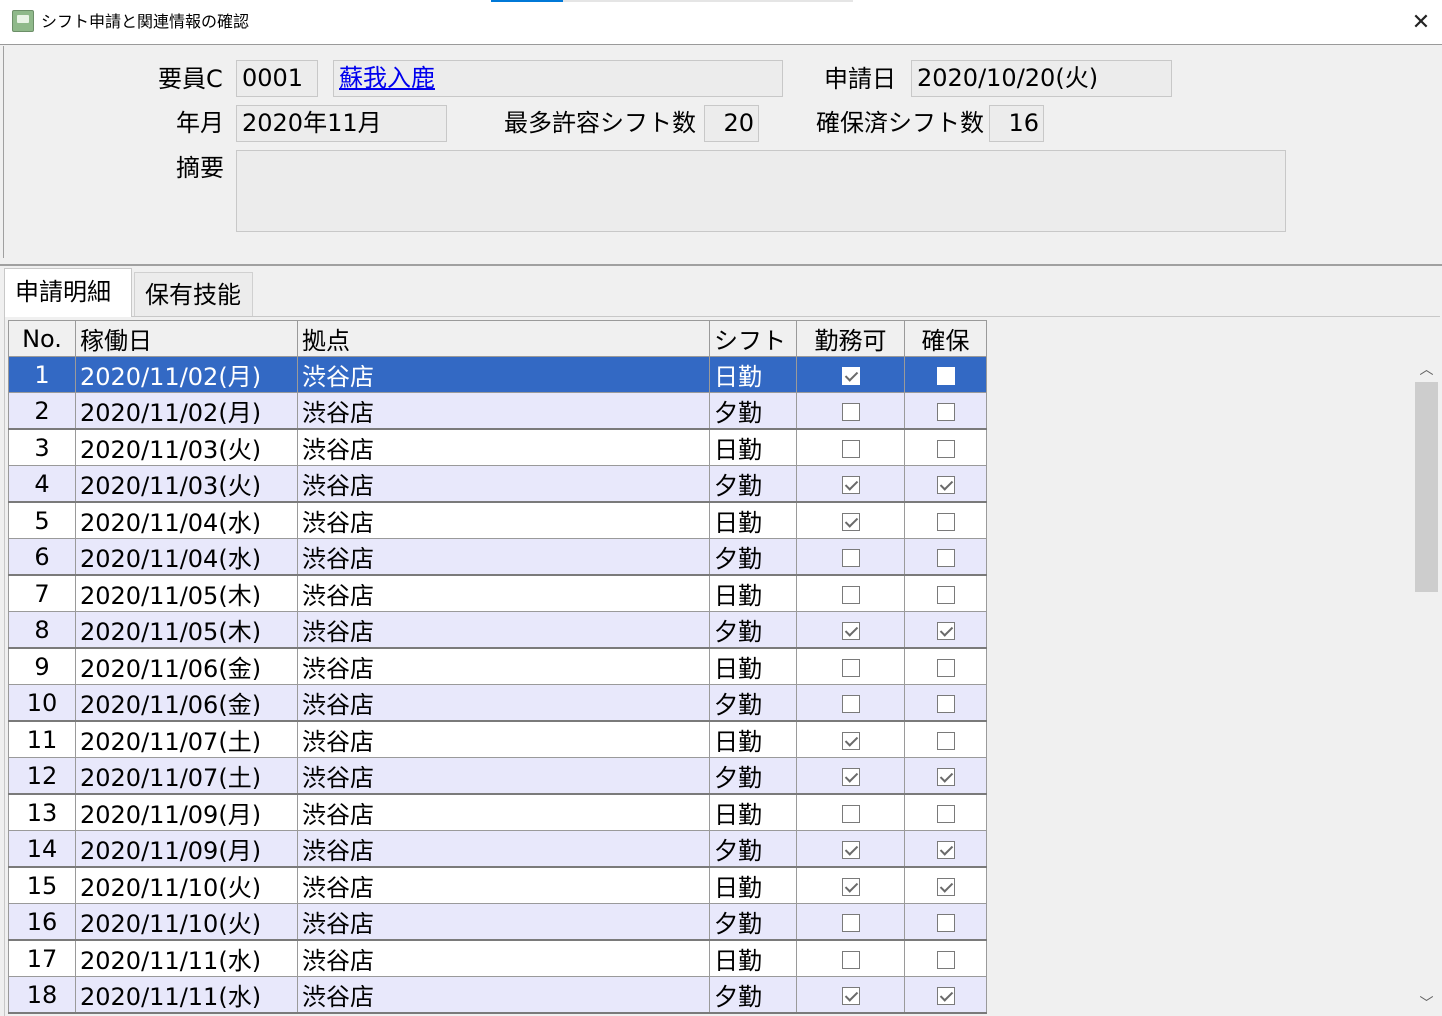 This screenshot has height=1016, width=1442. What do you see at coordinates (497, 739) in the screenshot?
I see `table-row: 11 2020/11/07(土) 渋谷店 日勤` at bounding box center [497, 739].